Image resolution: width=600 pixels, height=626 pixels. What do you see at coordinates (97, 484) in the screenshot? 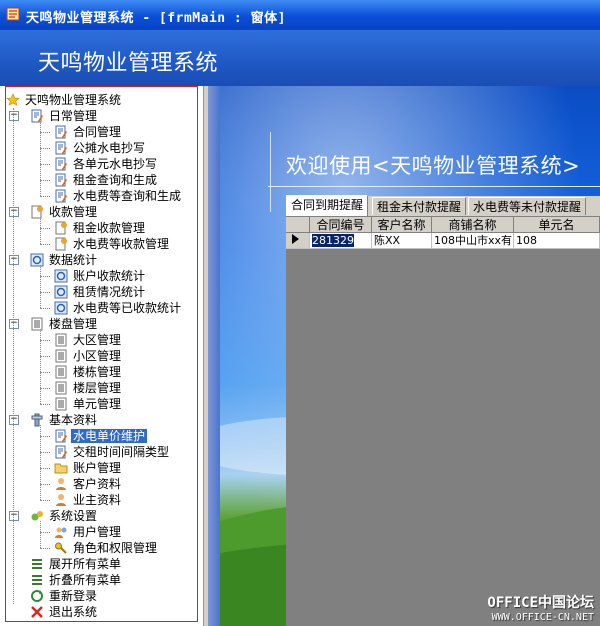
I see `tree-item-label: 客户资料` at bounding box center [97, 484].